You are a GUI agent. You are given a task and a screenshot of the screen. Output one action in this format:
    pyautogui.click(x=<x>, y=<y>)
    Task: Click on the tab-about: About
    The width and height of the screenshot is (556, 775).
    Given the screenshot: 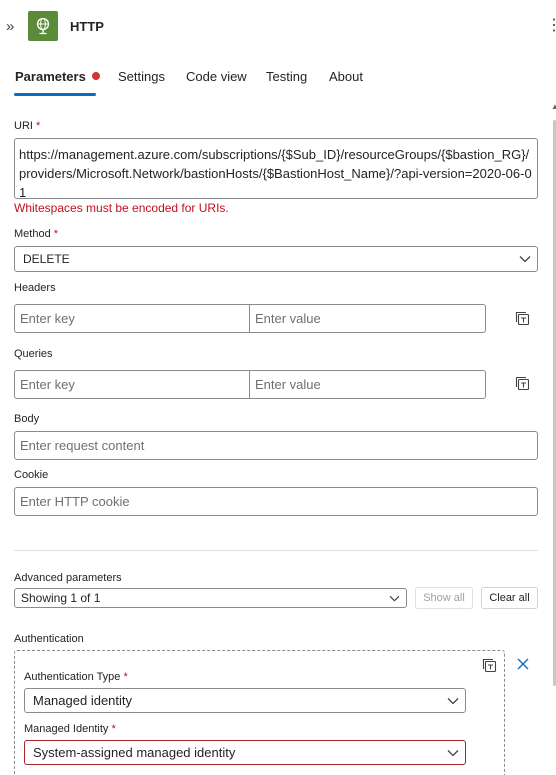 What is the action you would take?
    pyautogui.click(x=346, y=76)
    